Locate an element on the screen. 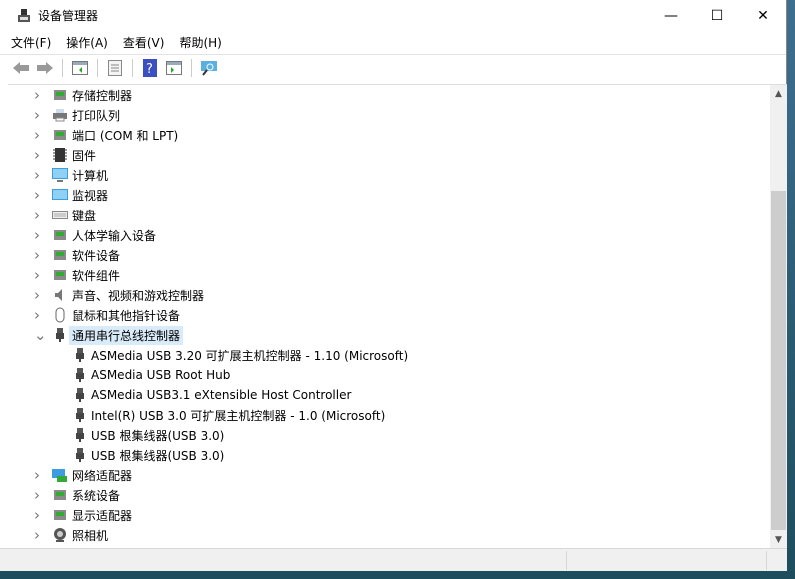  tree-item-label: 计算机 is located at coordinates (90, 175).